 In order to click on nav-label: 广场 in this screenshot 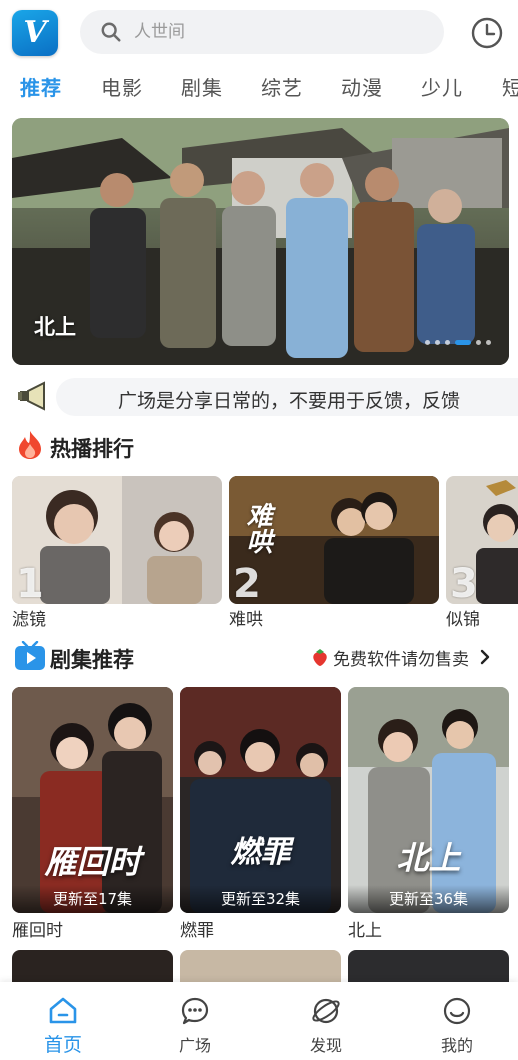, I will do `click(194, 1045)`.